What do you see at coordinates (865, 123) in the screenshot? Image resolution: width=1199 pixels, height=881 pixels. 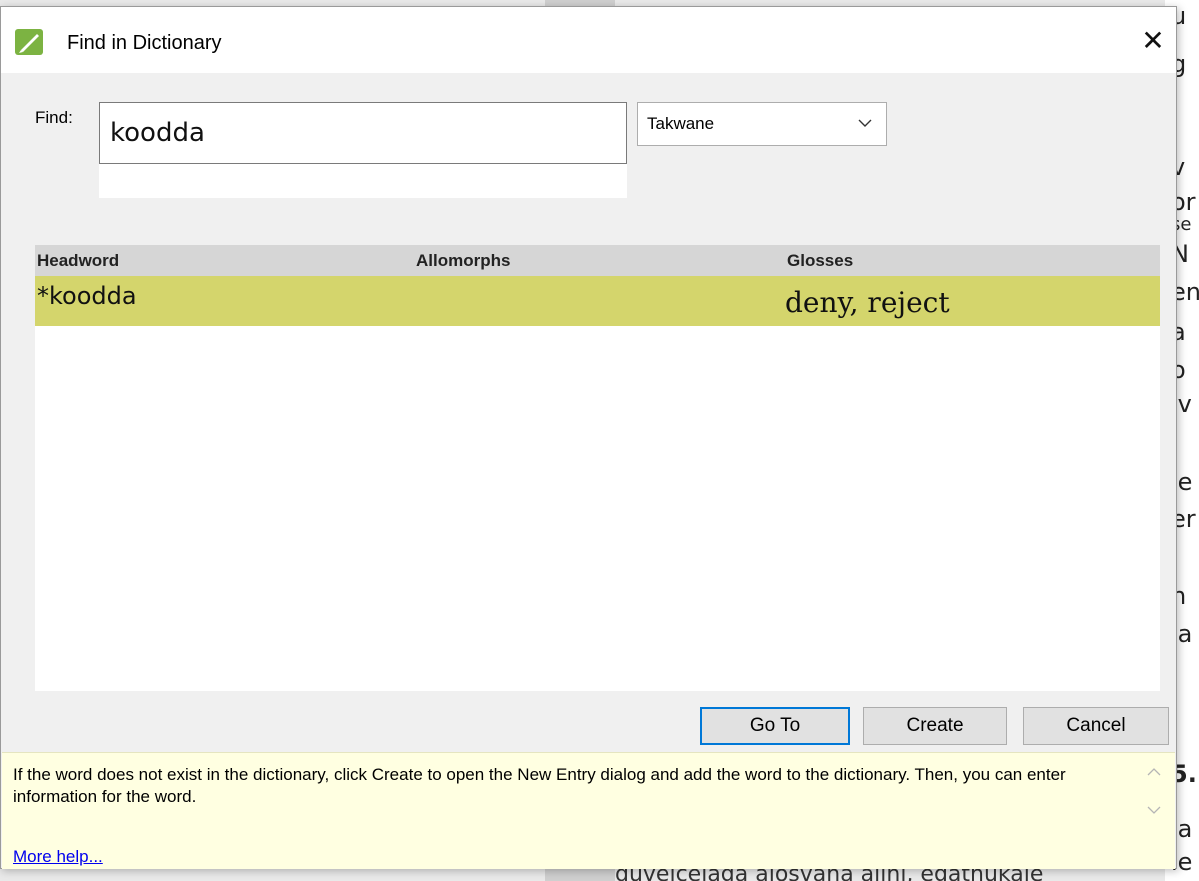 I see `chevron-down-icon` at bounding box center [865, 123].